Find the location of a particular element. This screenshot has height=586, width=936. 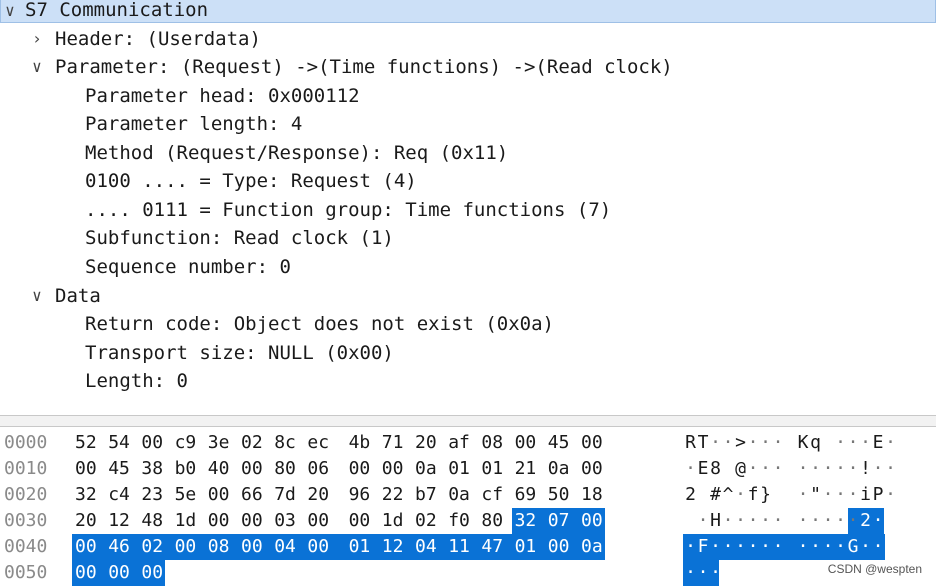

tree-item: ∨ Data is located at coordinates (468, 296).